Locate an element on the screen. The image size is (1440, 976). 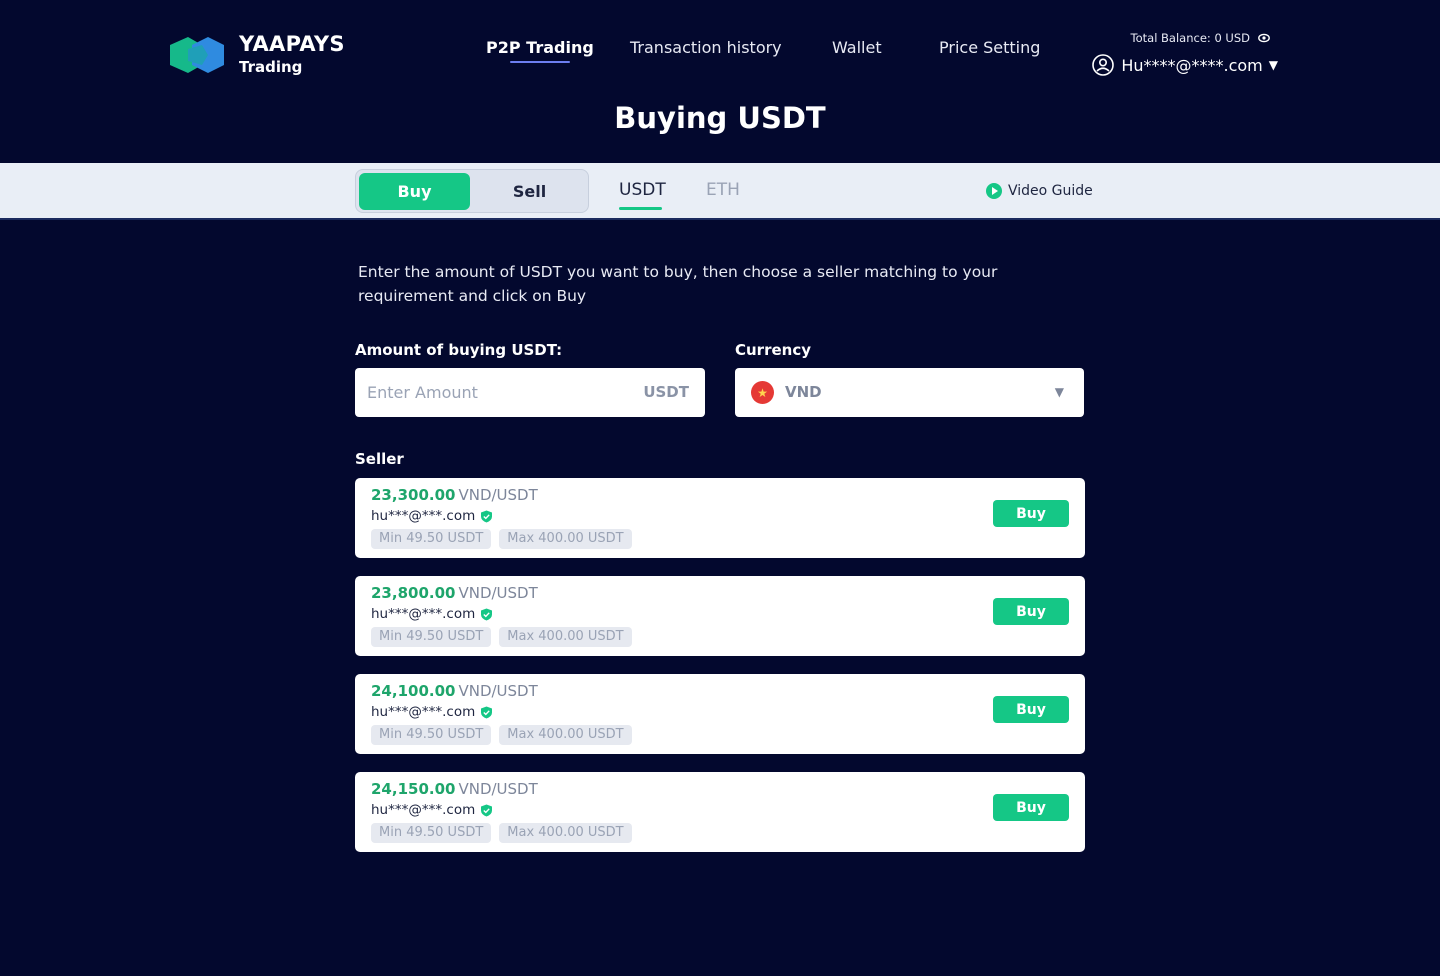
price-value: 24,150.00 is located at coordinates (413, 789).